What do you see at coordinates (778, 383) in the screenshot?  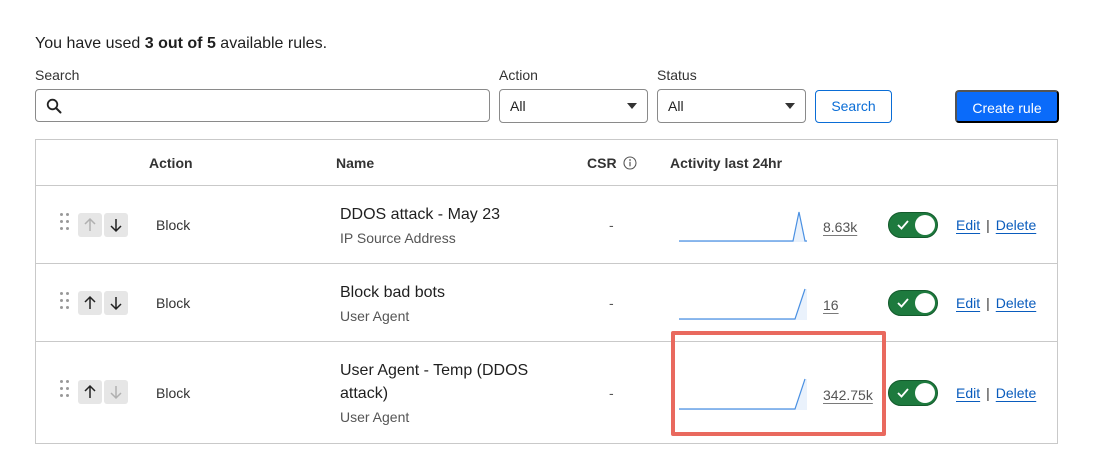 I see `highlight-annotation` at bounding box center [778, 383].